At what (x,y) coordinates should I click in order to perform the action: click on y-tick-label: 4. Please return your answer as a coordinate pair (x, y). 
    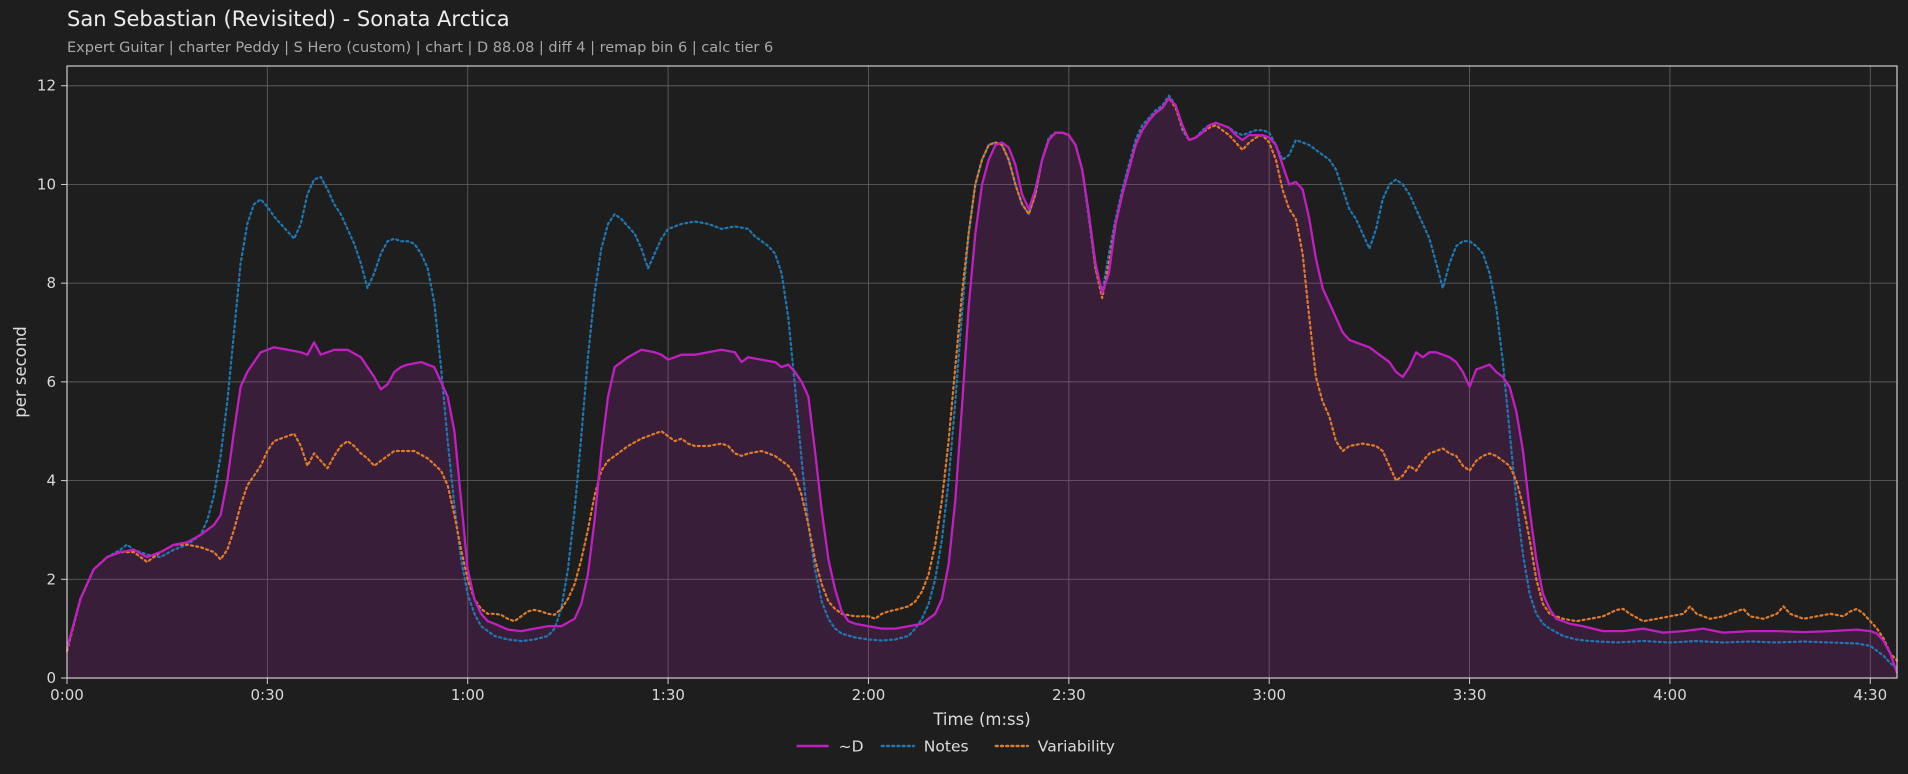
    Looking at the image, I should click on (51, 481).